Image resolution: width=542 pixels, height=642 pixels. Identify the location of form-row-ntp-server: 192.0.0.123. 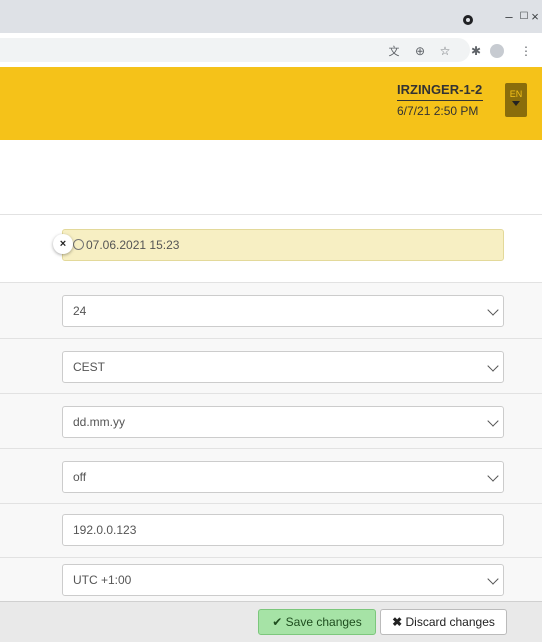
(271, 531).